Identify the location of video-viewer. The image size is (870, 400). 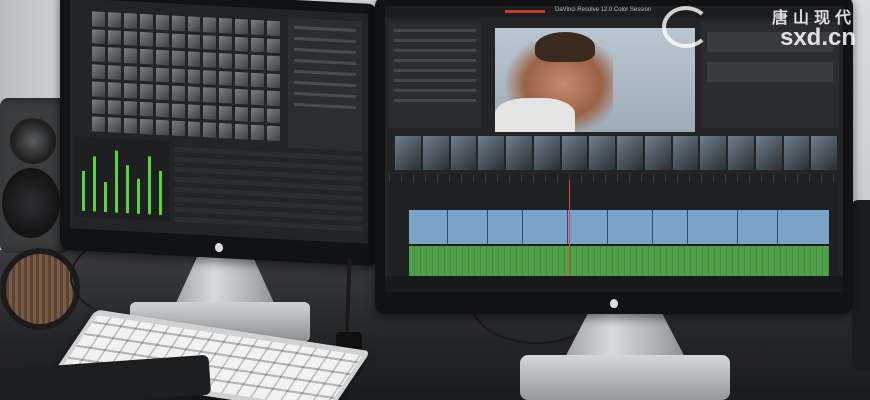
(595, 80).